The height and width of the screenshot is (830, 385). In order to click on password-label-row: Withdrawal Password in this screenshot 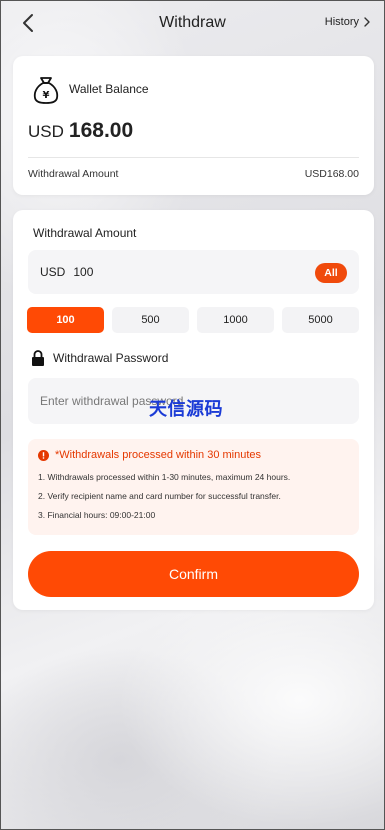, I will do `click(99, 358)`.